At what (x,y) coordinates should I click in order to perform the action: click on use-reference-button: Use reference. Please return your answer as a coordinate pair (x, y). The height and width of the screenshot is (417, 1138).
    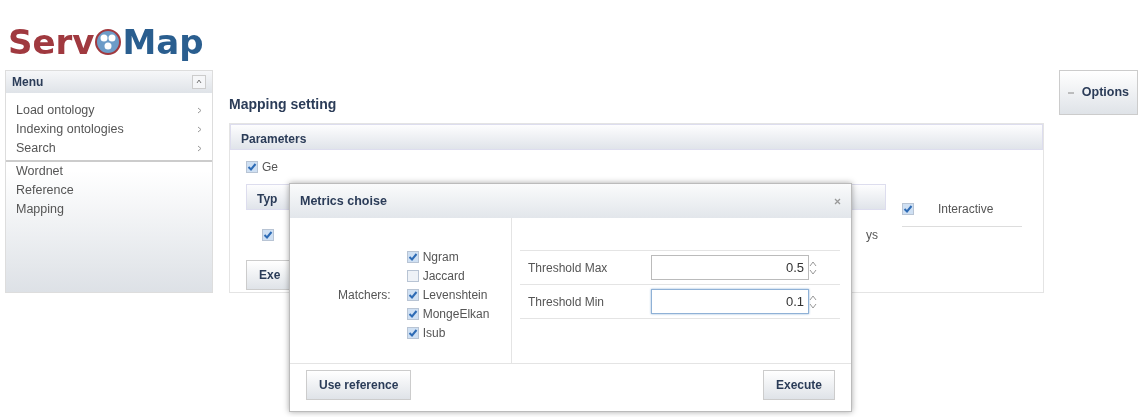
    Looking at the image, I should click on (359, 385).